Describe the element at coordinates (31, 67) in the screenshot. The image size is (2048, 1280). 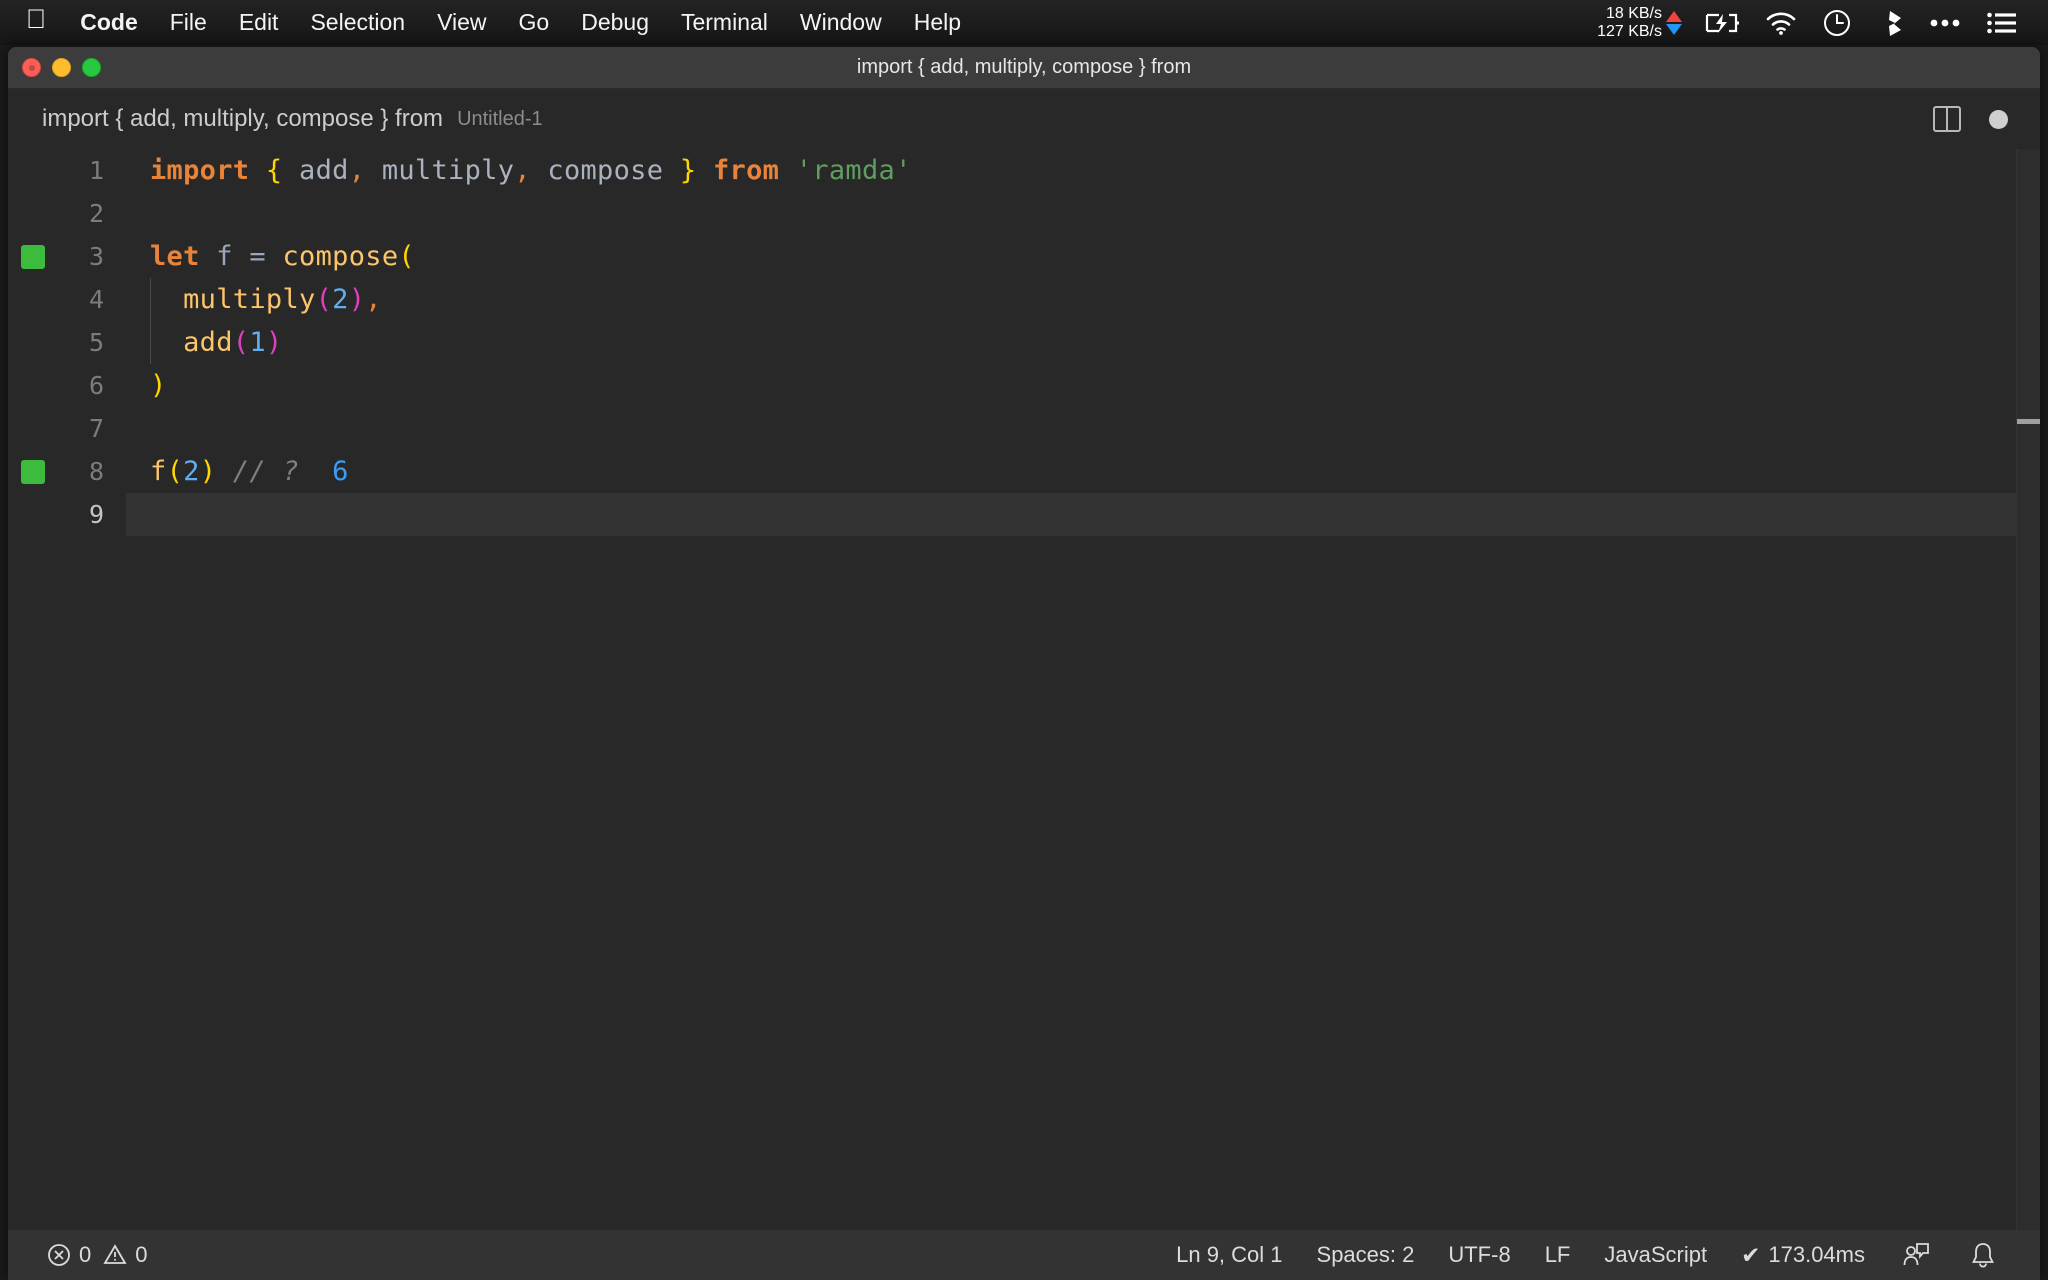
I see `close-button` at that location.